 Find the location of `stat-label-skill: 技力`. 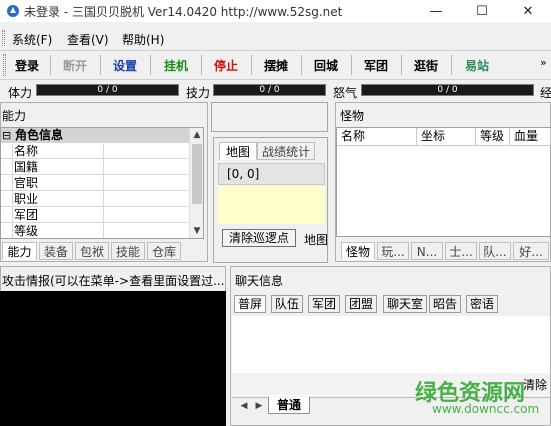

stat-label-skill: 技力 is located at coordinates (198, 93).